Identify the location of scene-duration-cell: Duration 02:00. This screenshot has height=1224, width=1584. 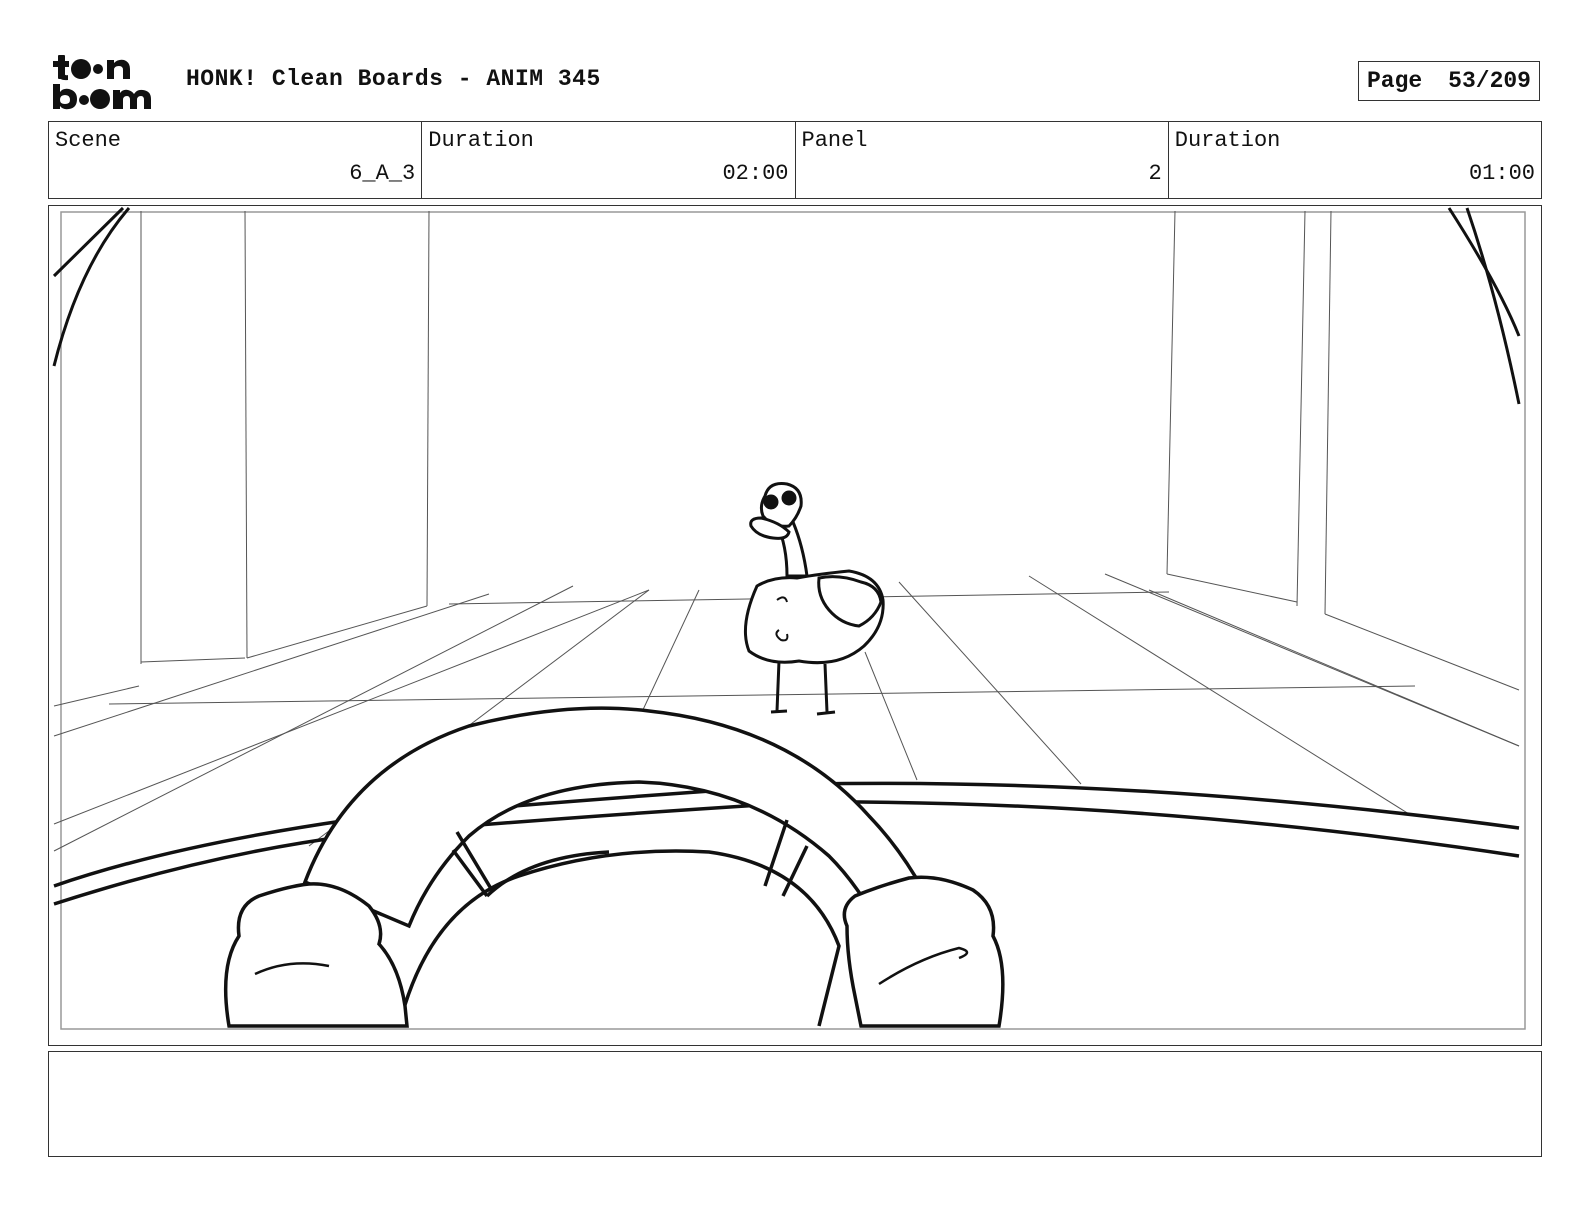
(609, 160).